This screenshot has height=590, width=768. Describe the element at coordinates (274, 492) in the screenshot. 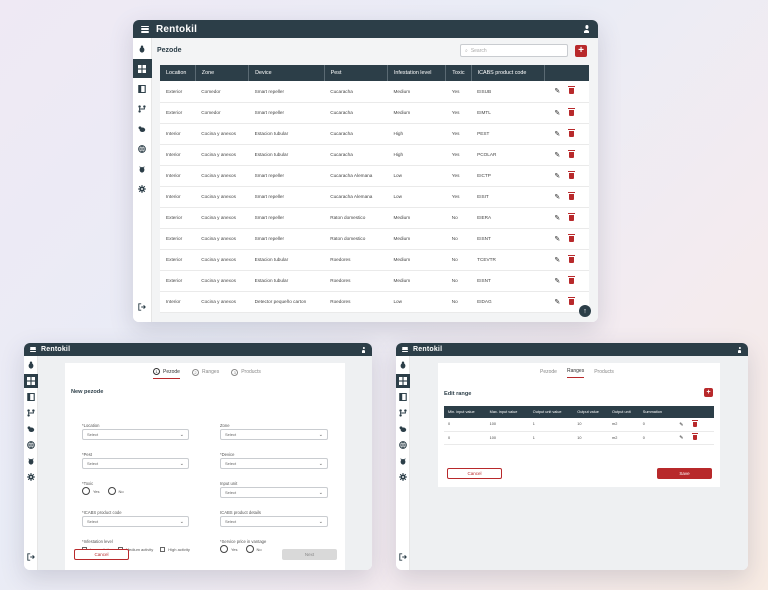

I see `input-unit-select: Select ⌄` at that location.